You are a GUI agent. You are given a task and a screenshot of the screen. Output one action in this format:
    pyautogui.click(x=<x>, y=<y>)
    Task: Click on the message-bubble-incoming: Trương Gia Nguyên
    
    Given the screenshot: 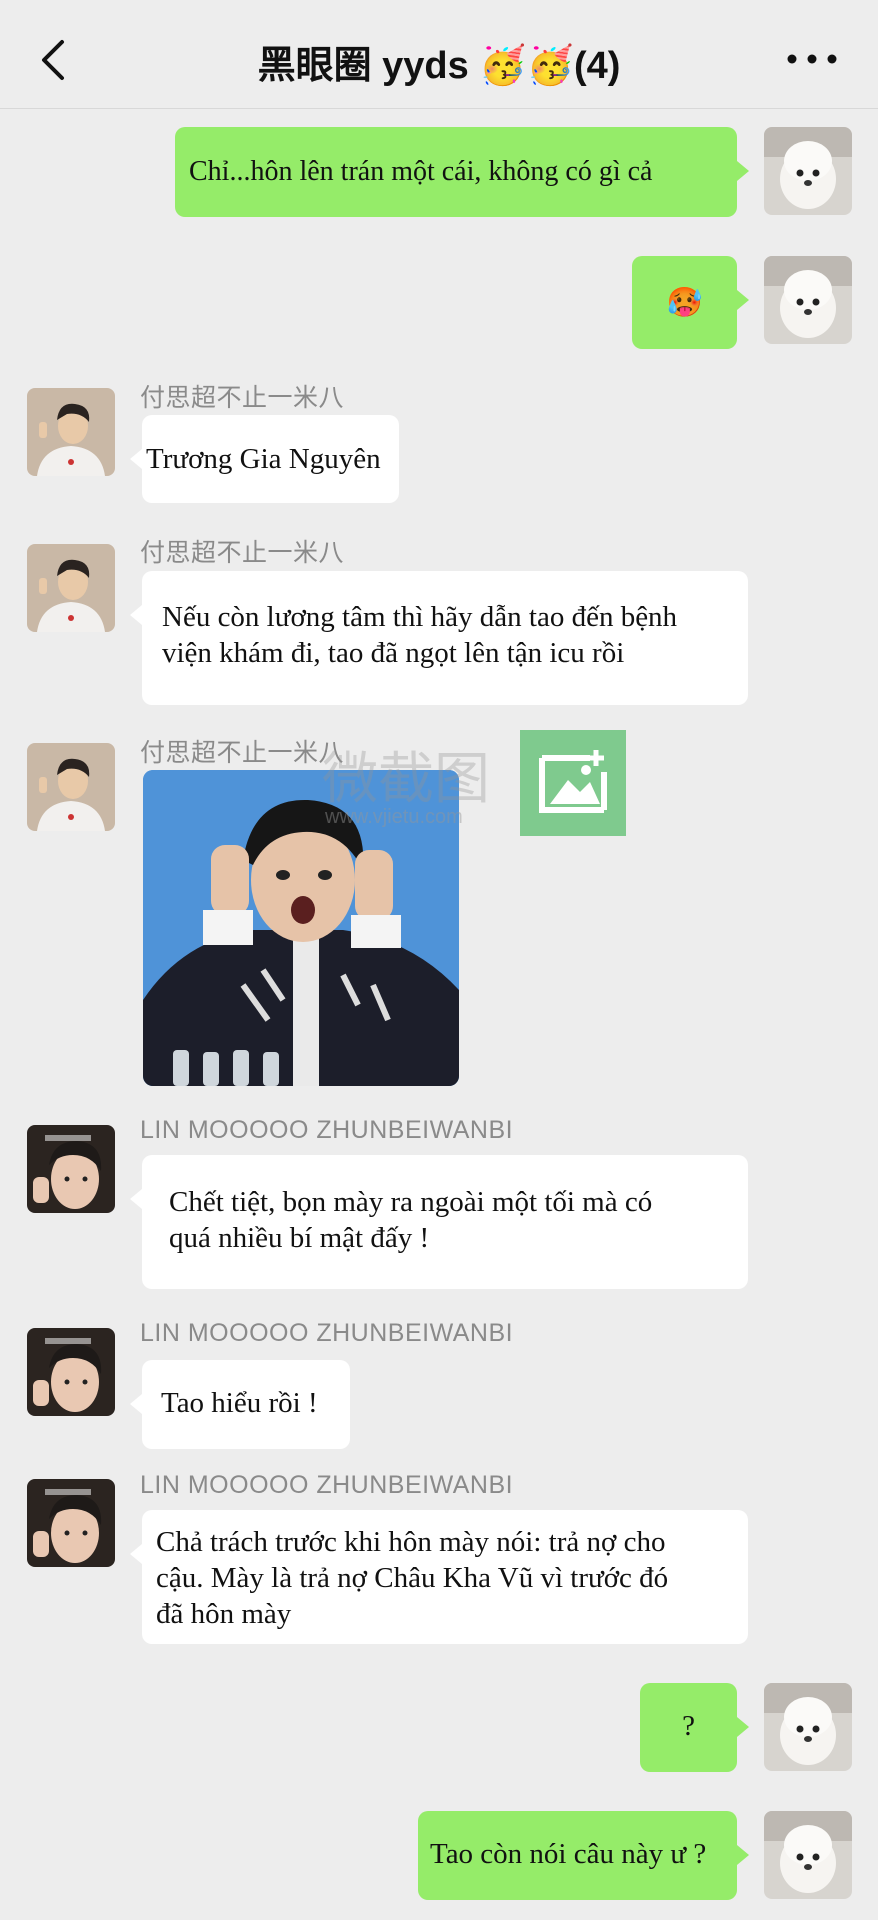 What is the action you would take?
    pyautogui.click(x=264, y=459)
    